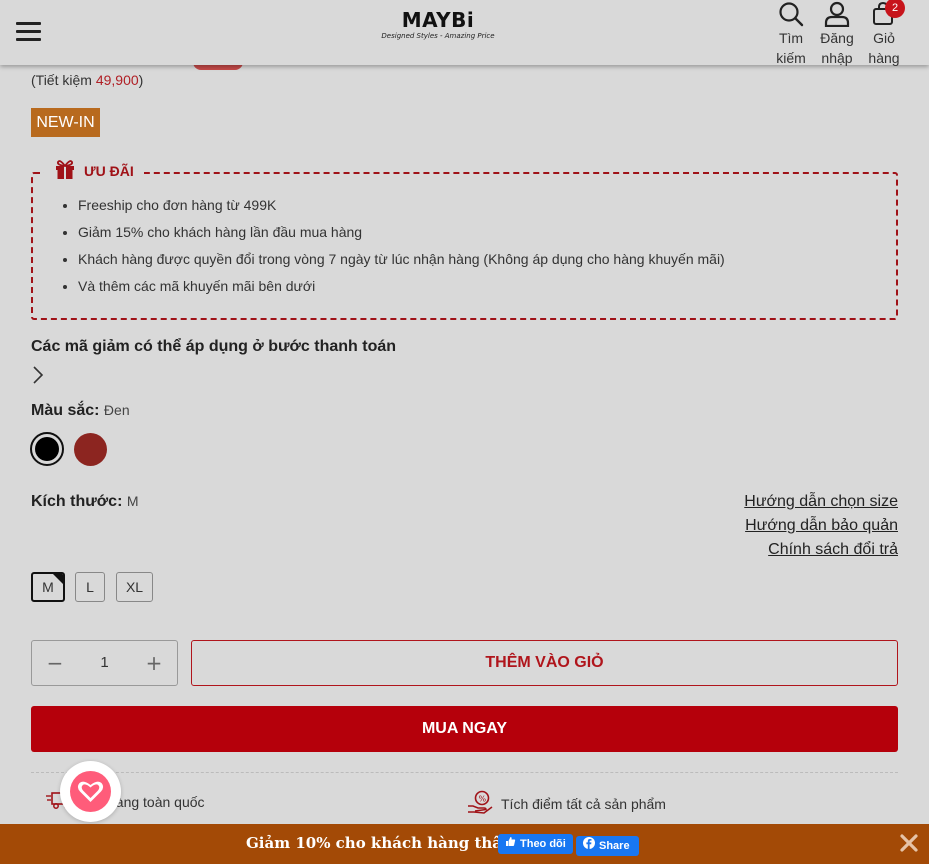 The height and width of the screenshot is (864, 929). Describe the element at coordinates (90, 449) in the screenshot. I see `color-swatch-red` at that location.